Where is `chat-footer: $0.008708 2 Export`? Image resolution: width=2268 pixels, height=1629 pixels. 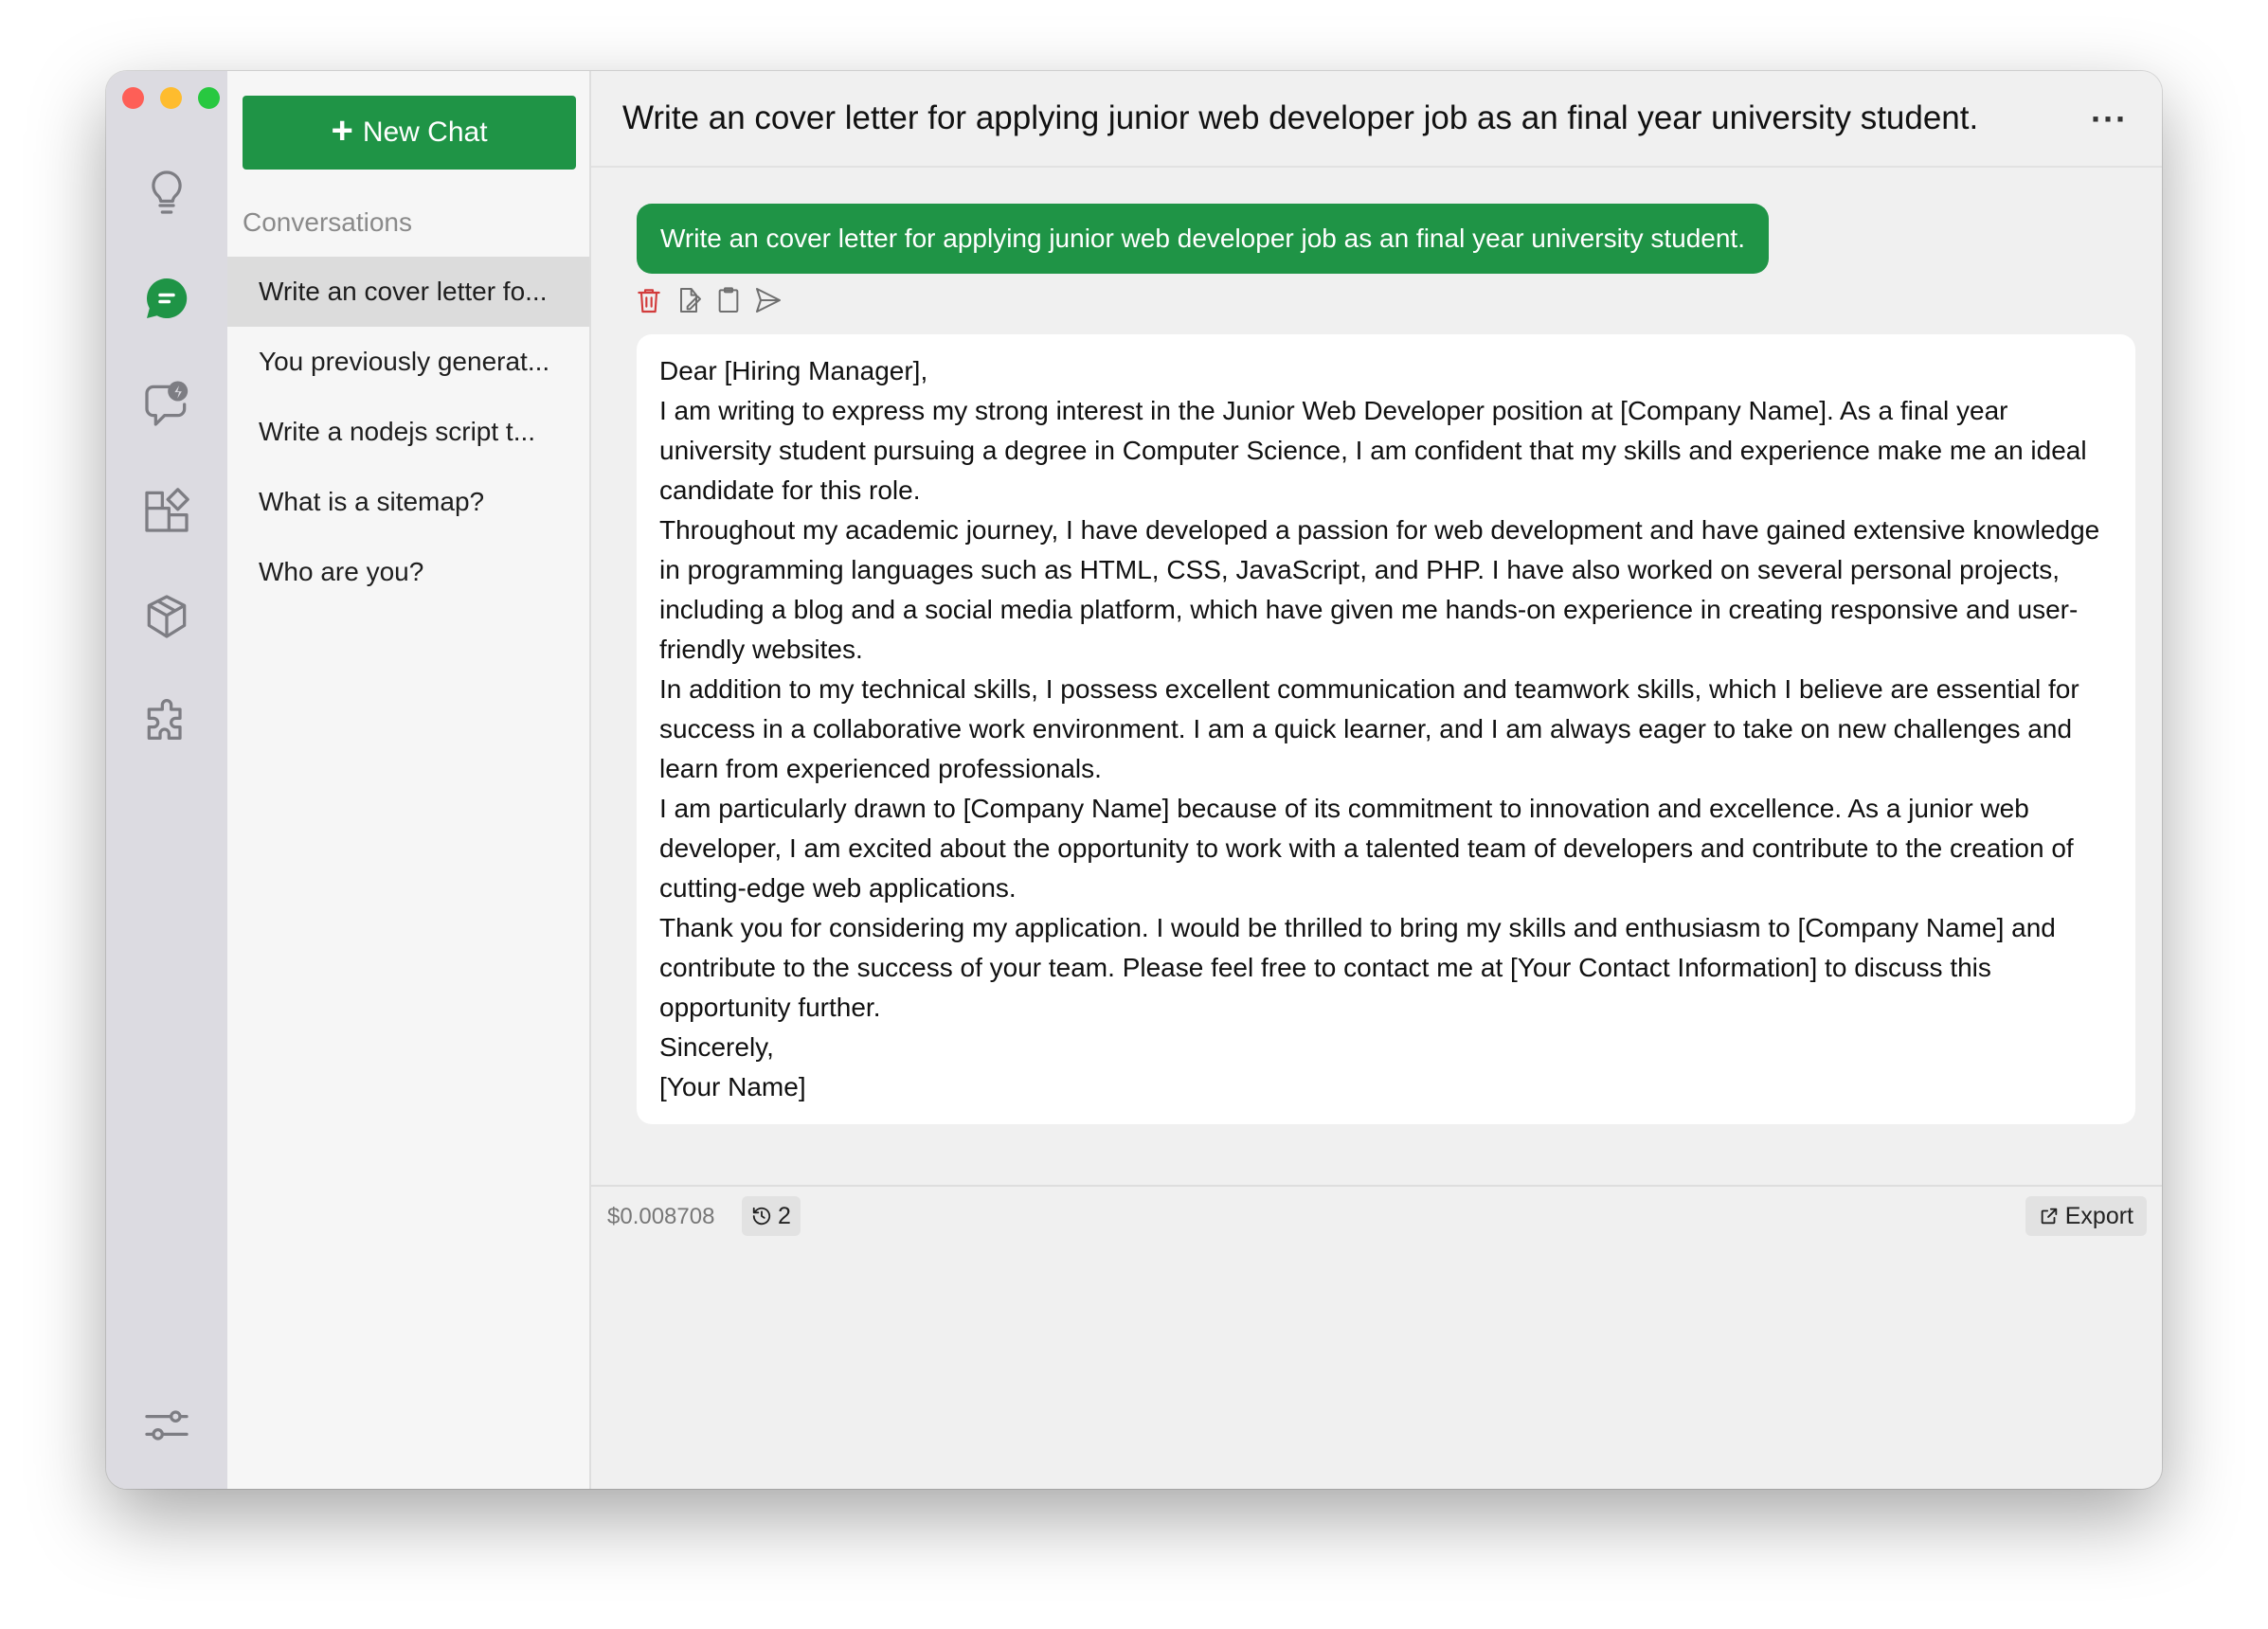 chat-footer: $0.008708 2 Export is located at coordinates (1376, 1219).